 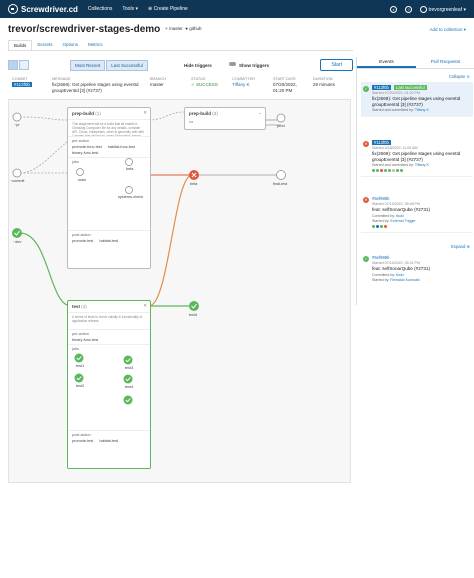 What do you see at coordinates (81, 435) in the screenshot?
I see `section-title: post-action` at bounding box center [81, 435].